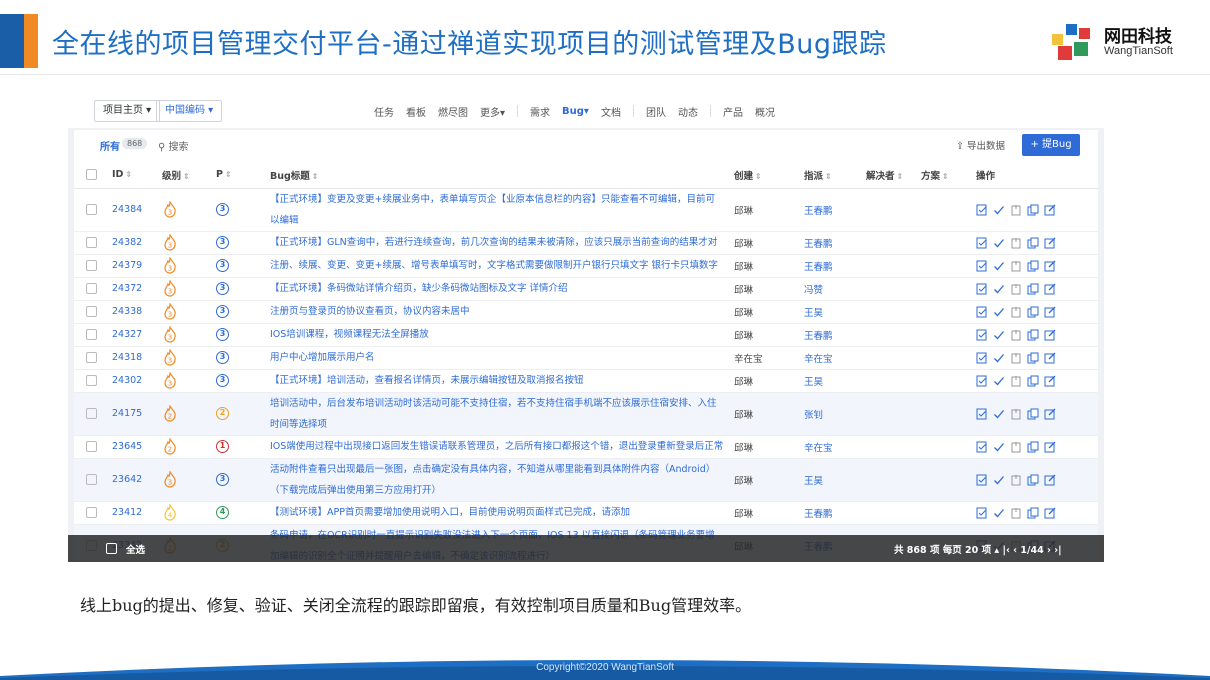 This screenshot has width=1210, height=680. I want to click on bug-id: 24372, so click(137, 289).